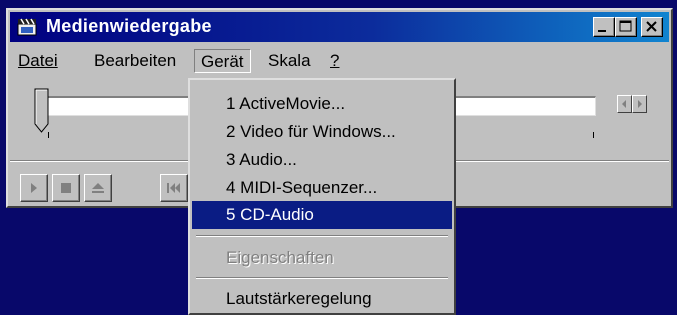 The height and width of the screenshot is (315, 677). I want to click on eject-icon, so click(98, 188).